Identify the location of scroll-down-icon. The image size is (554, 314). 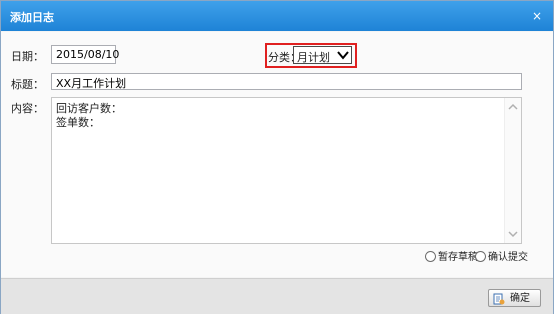
(513, 234).